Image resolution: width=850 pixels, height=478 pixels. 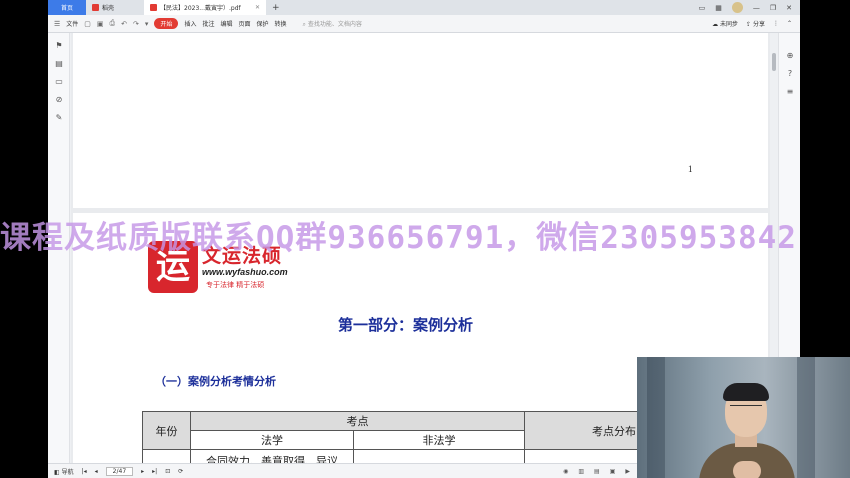 What do you see at coordinates (597, 471) in the screenshot?
I see `double-page-icon: ▤` at bounding box center [597, 471].